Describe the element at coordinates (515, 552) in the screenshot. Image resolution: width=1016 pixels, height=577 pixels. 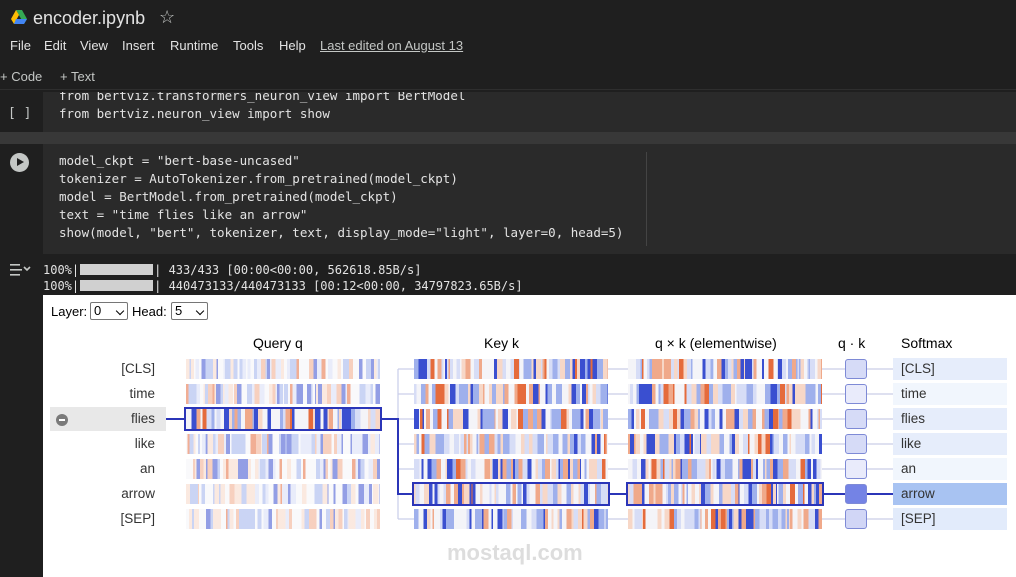
I see `watermark: mostaql.com` at that location.